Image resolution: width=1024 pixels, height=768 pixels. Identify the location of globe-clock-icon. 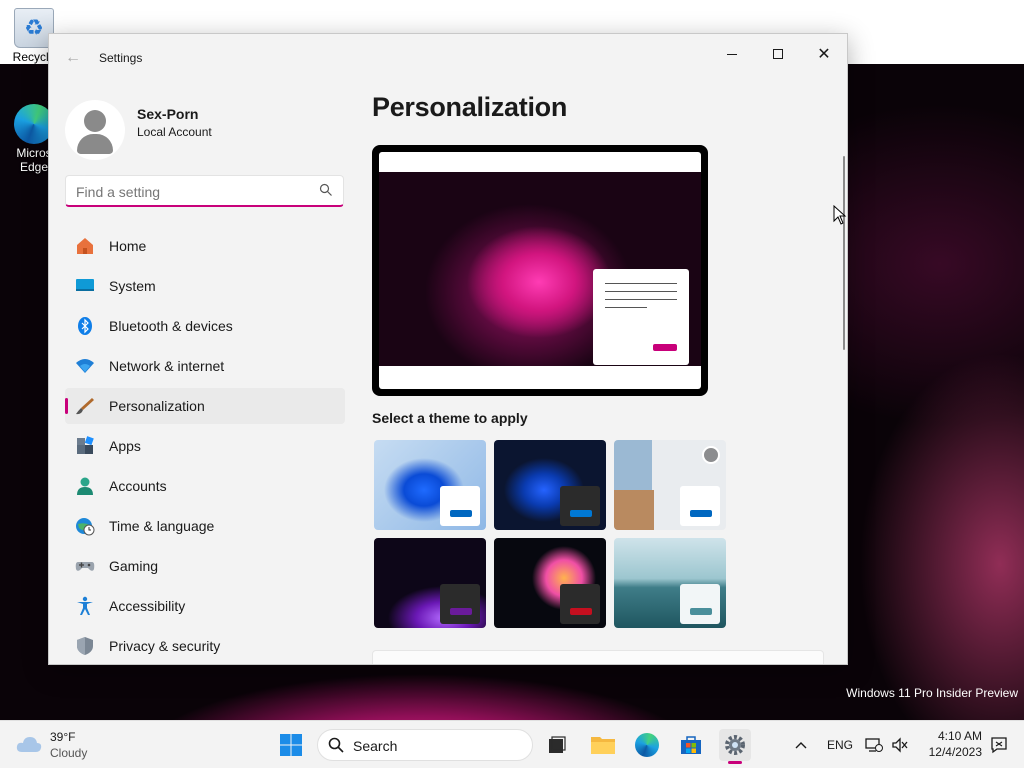
(85, 526).